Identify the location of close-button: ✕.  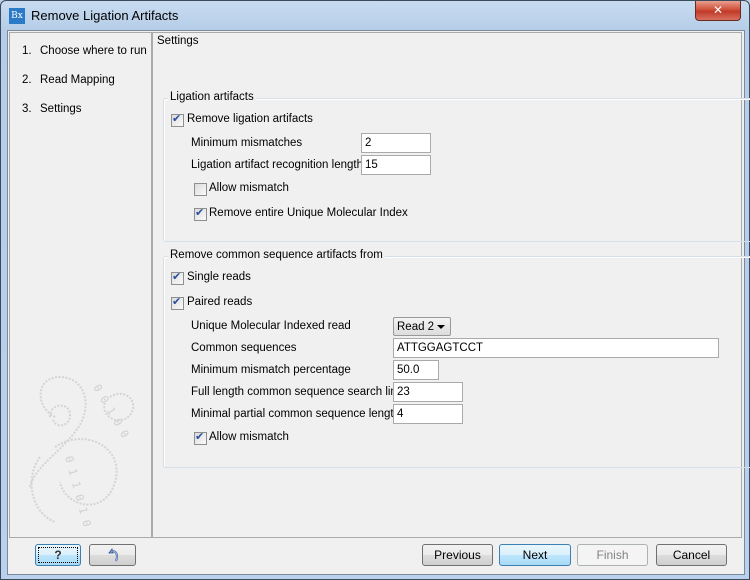
(718, 11).